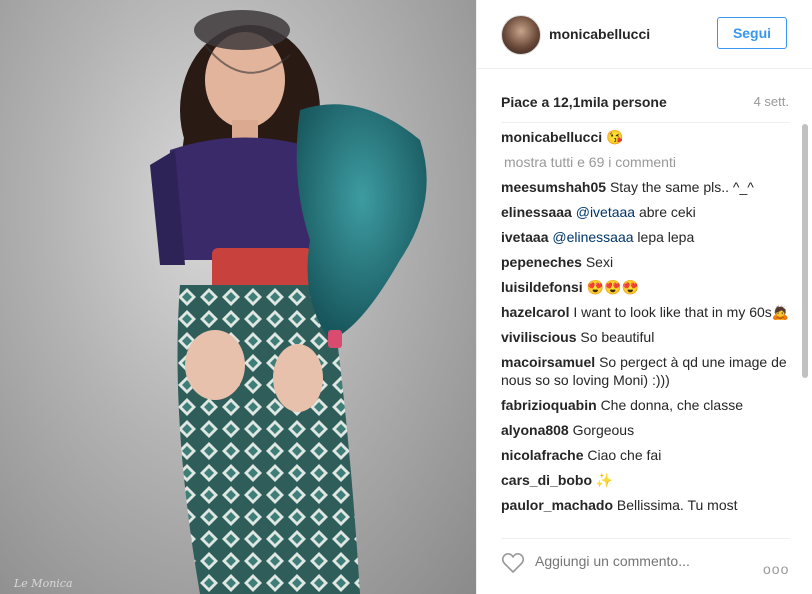 The height and width of the screenshot is (594, 812). What do you see at coordinates (681, 187) in the screenshot?
I see `comment-text: Stay the same pls.. ^_^` at bounding box center [681, 187].